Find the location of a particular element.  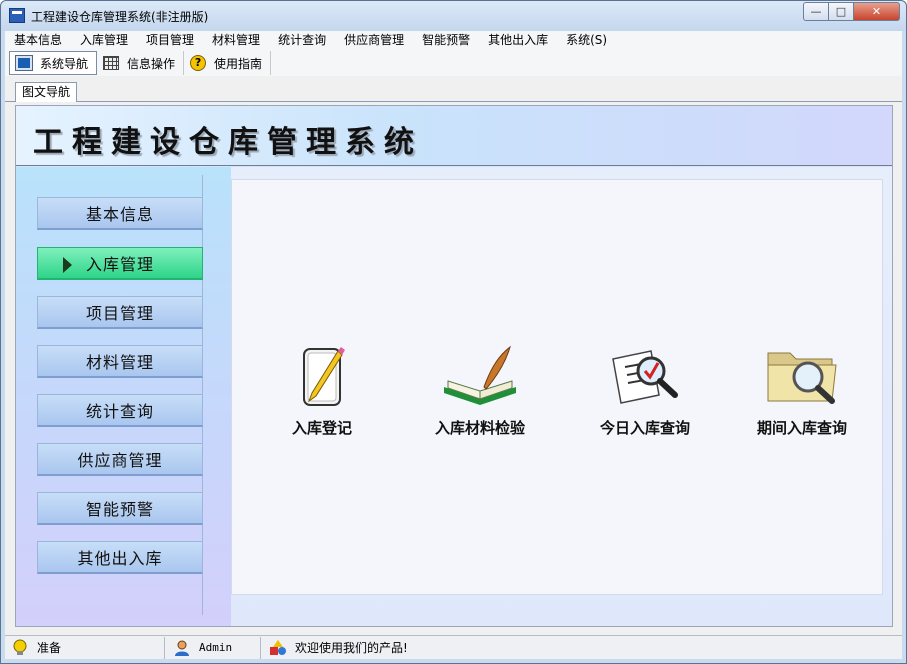

menu-inbound: 入库管理 is located at coordinates (104, 40).